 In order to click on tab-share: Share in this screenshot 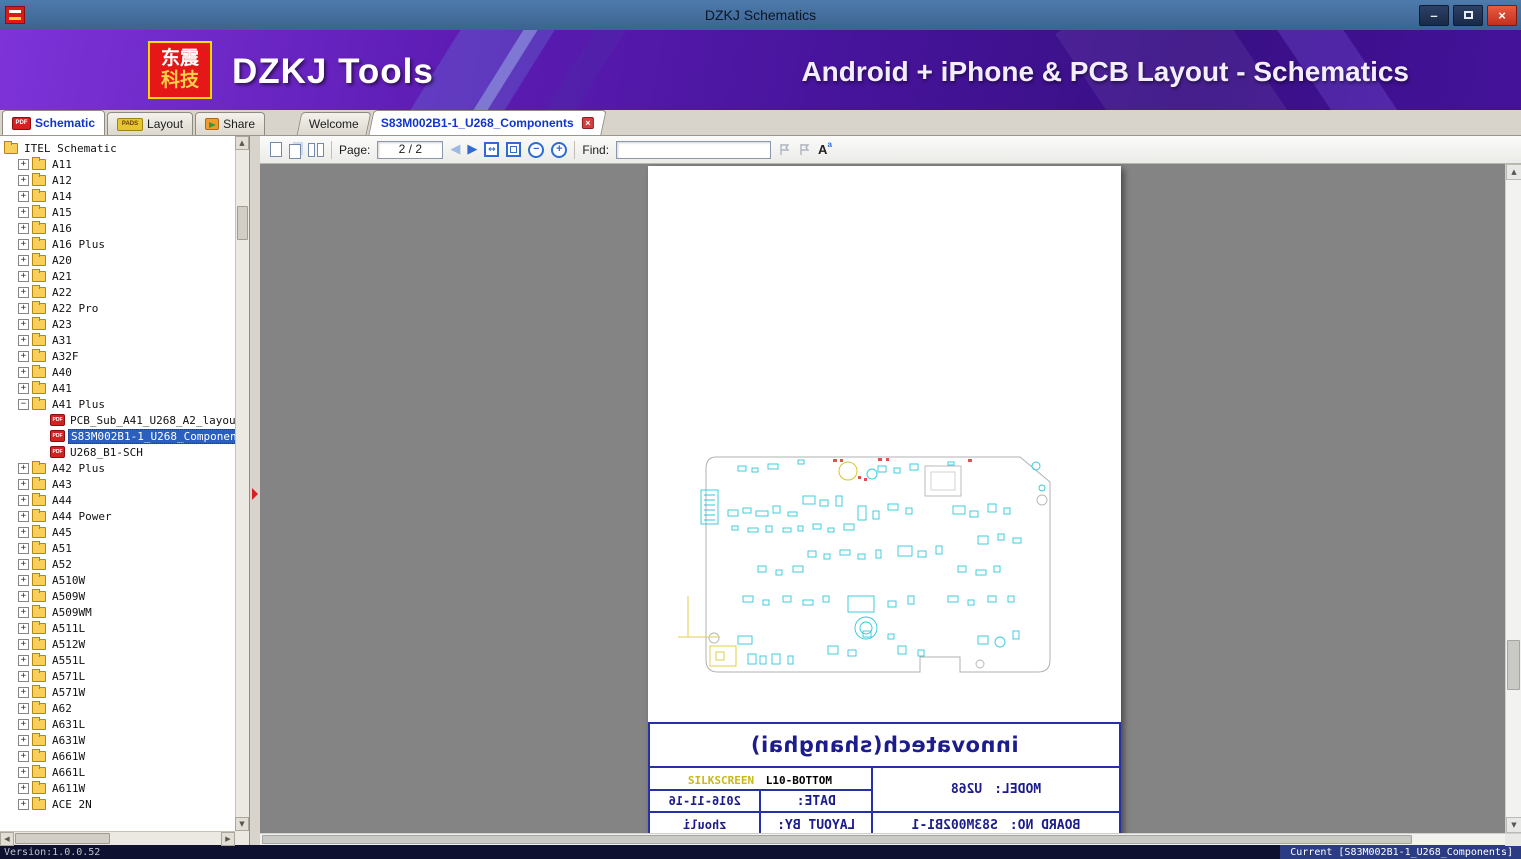, I will do `click(230, 123)`.